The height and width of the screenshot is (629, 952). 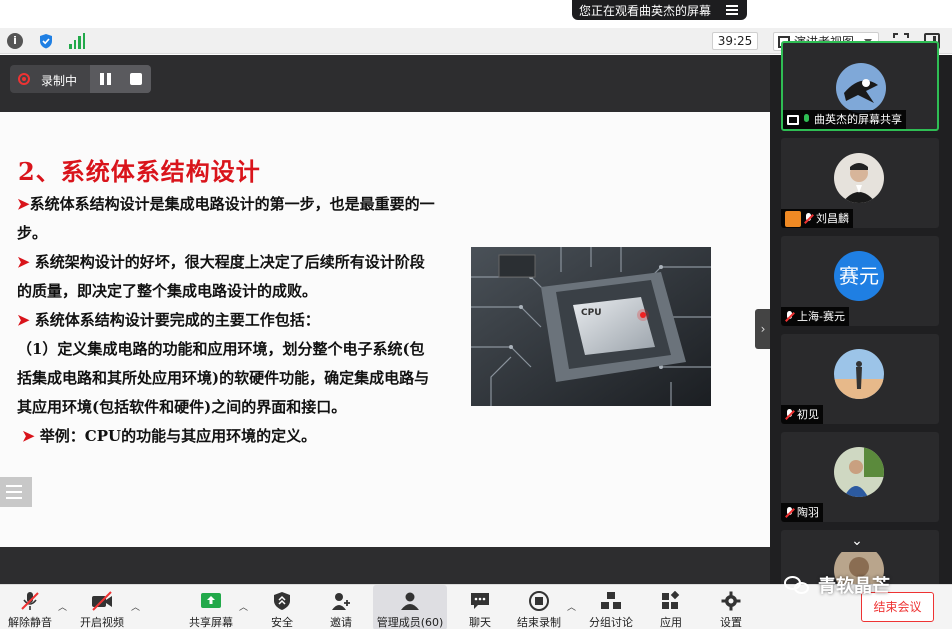 What do you see at coordinates (30, 622) in the screenshot?
I see `unmute-label: 解除静音` at bounding box center [30, 622].